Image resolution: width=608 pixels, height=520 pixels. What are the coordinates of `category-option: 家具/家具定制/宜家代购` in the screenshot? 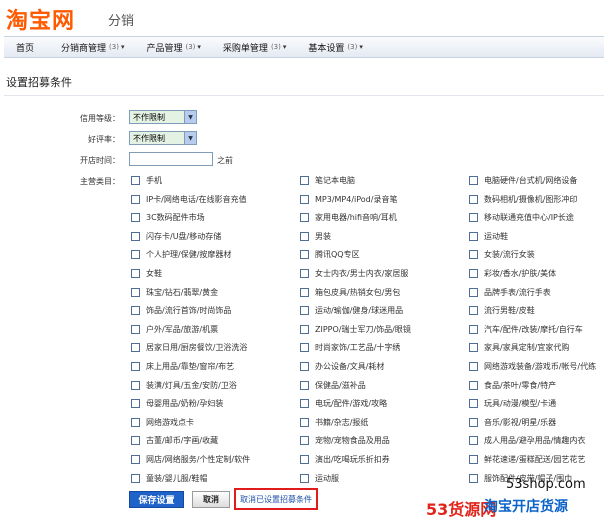 It's located at (519, 347).